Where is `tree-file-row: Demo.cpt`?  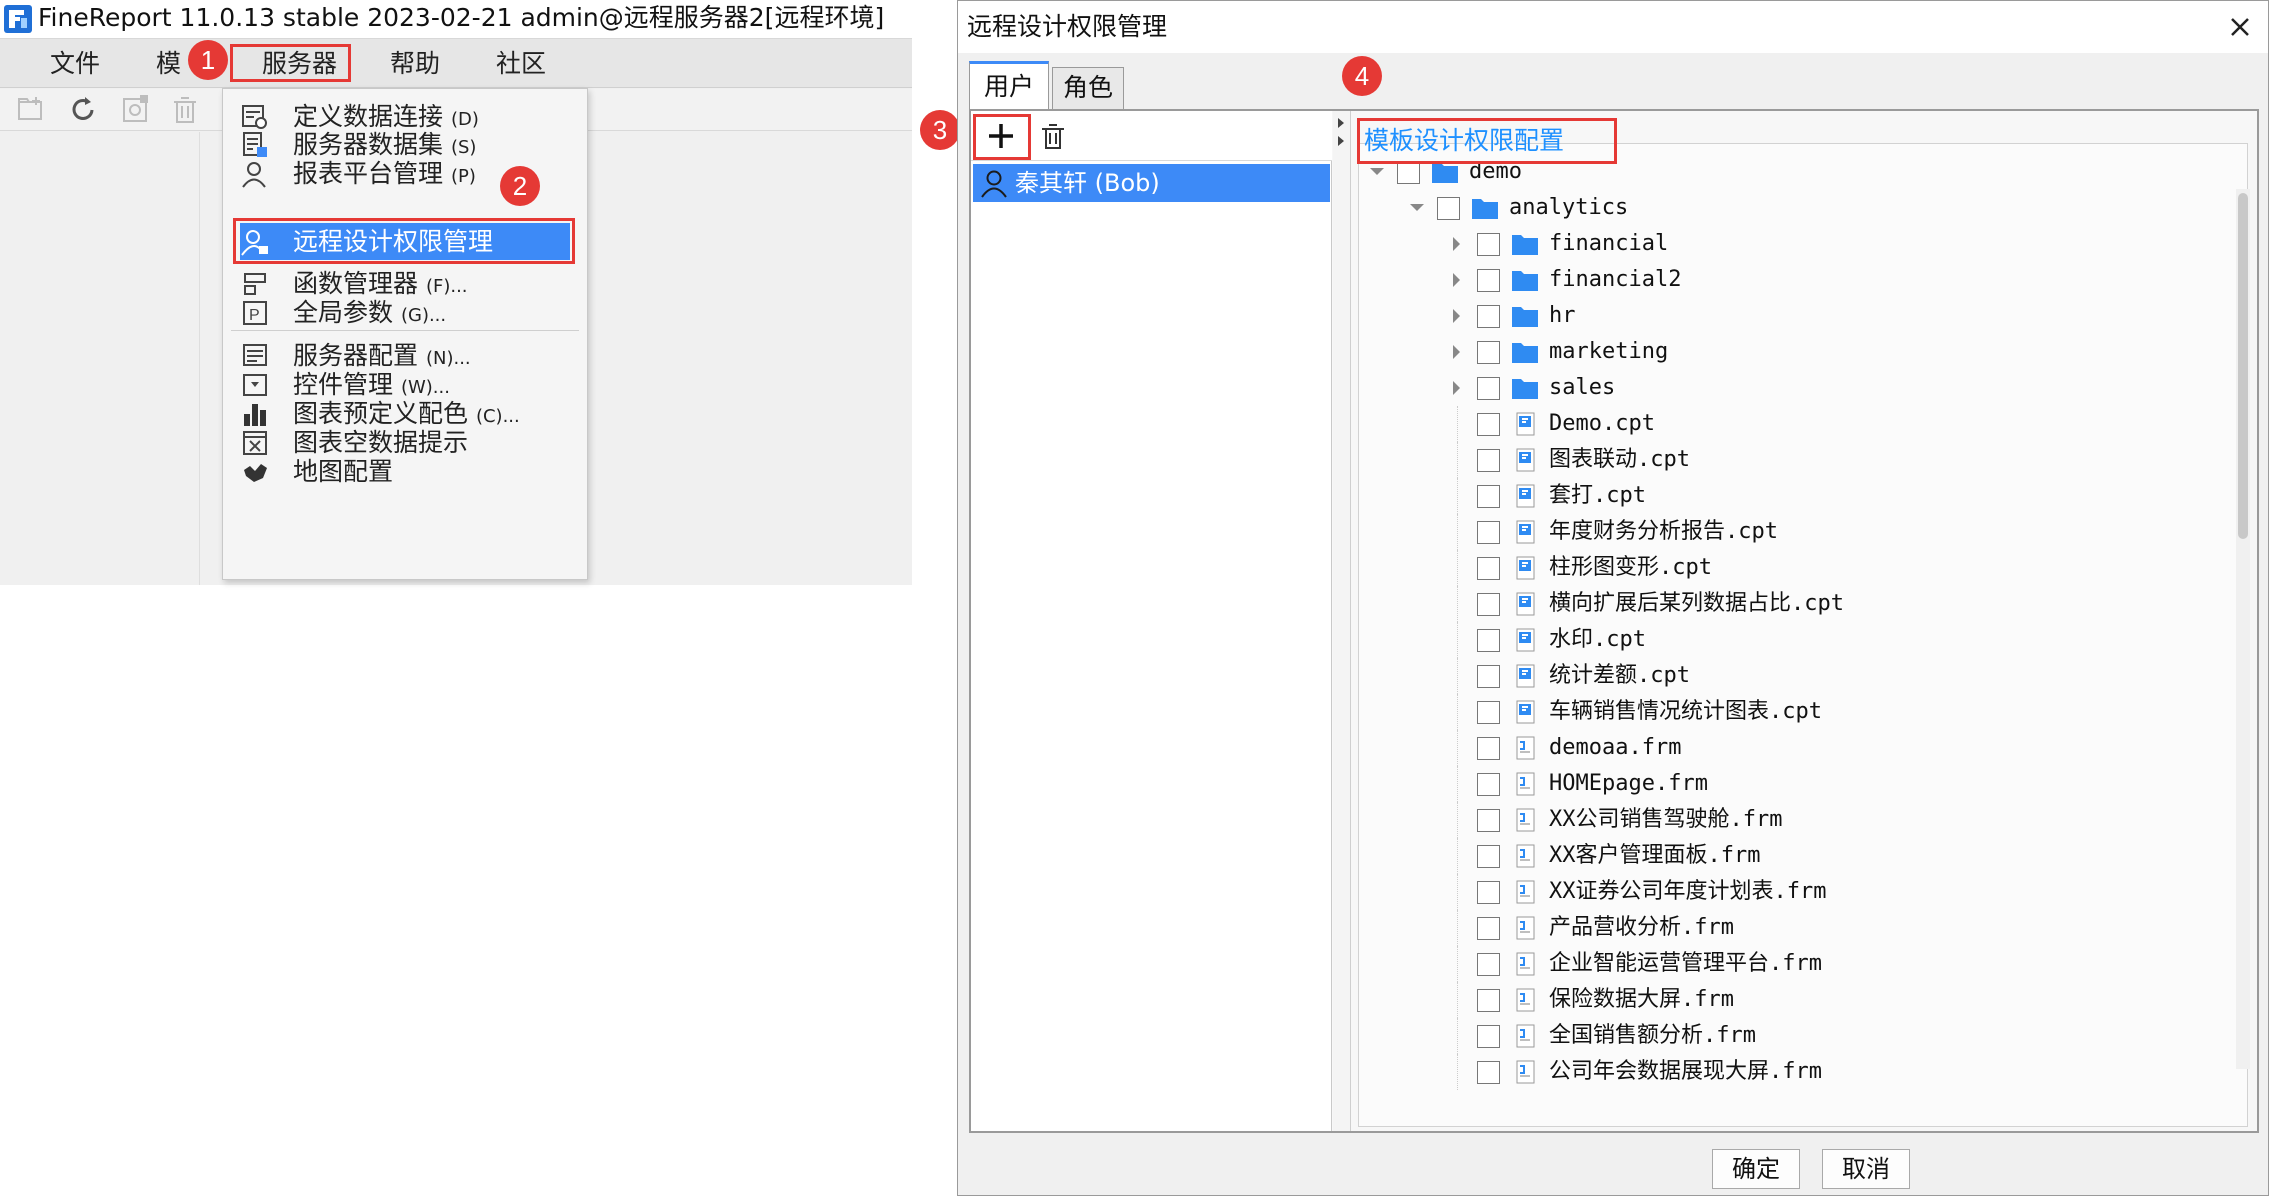 tree-file-row: Demo.cpt is located at coordinates (1789, 424).